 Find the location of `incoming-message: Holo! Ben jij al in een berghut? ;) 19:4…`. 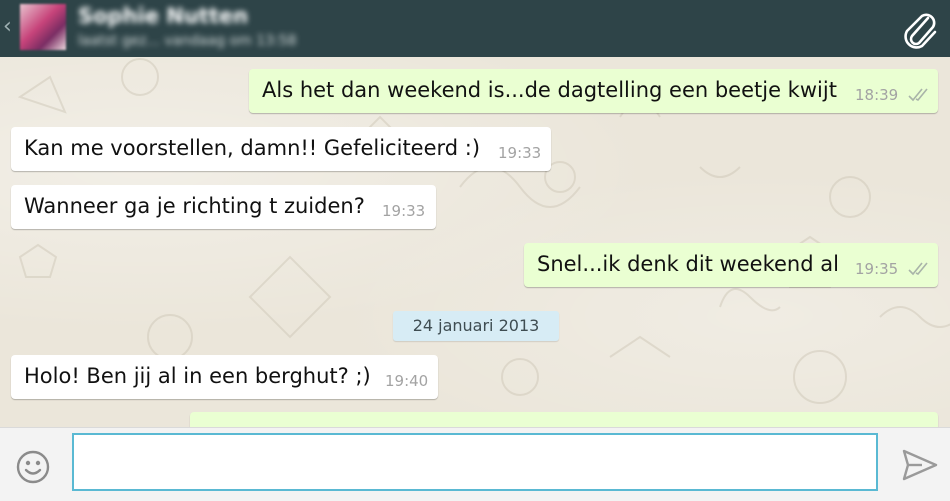

incoming-message: Holo! Ben jij al in een berghut? ;) 19:4… is located at coordinates (224, 377).